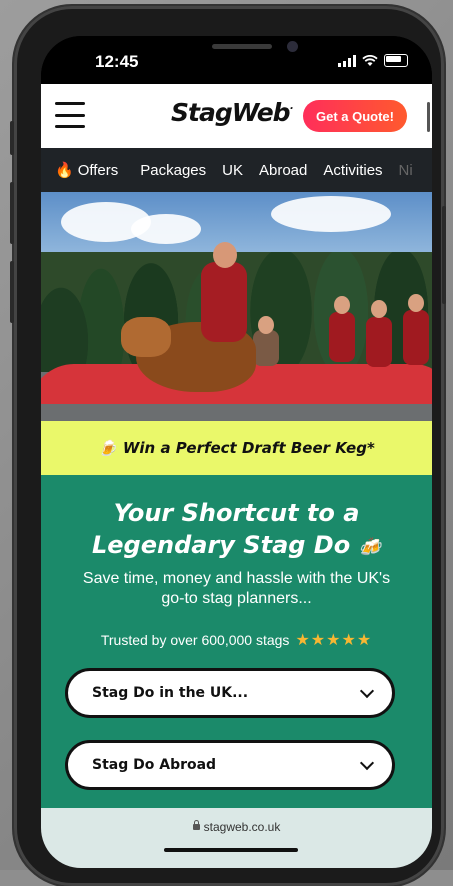 This screenshot has width=453, height=886. I want to click on battery-icon, so click(396, 60).